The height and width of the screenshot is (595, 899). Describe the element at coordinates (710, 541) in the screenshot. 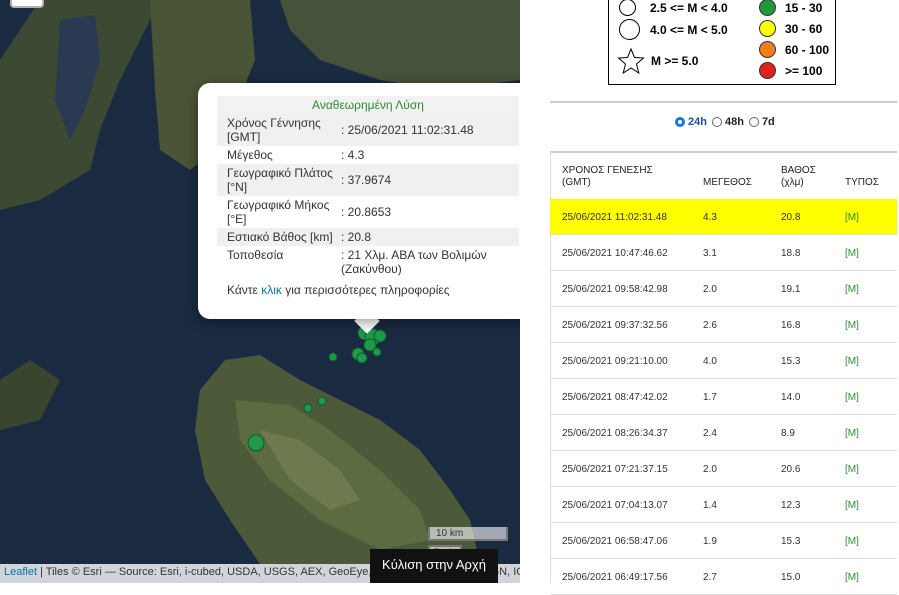

I see `cell-mag: 1.9` at that location.